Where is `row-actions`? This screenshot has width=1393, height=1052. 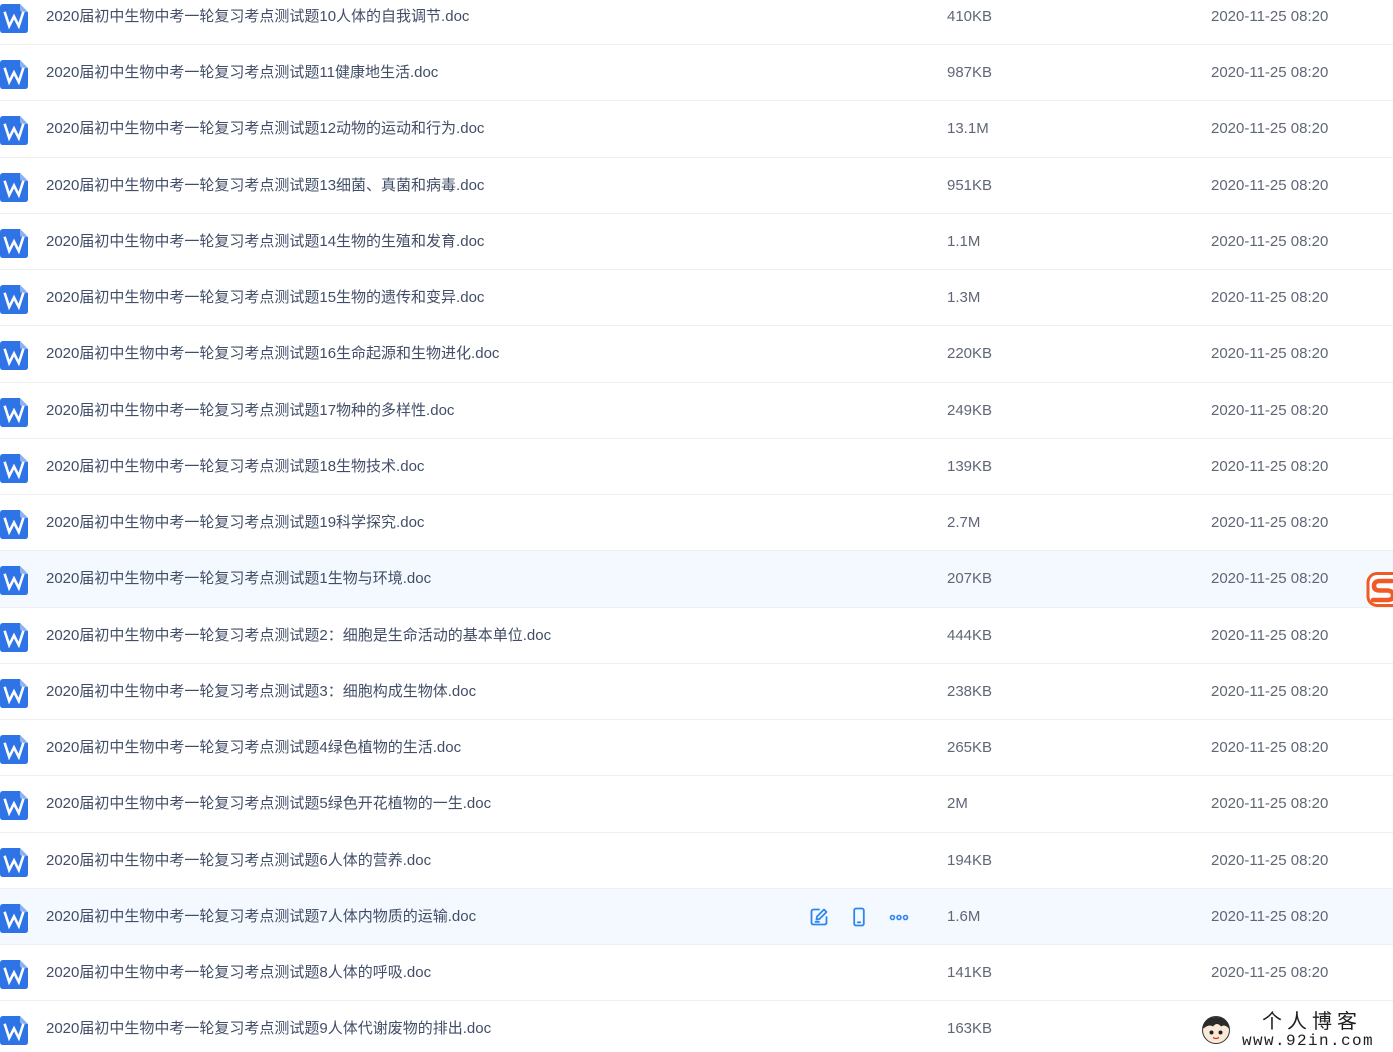 row-actions is located at coordinates (859, 917).